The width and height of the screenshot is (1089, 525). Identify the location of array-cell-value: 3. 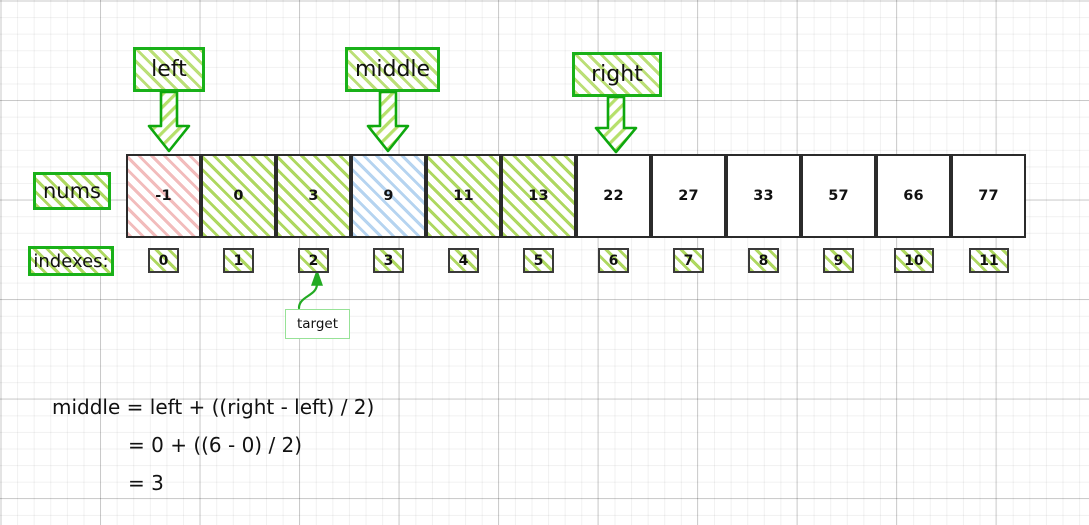
(313, 196).